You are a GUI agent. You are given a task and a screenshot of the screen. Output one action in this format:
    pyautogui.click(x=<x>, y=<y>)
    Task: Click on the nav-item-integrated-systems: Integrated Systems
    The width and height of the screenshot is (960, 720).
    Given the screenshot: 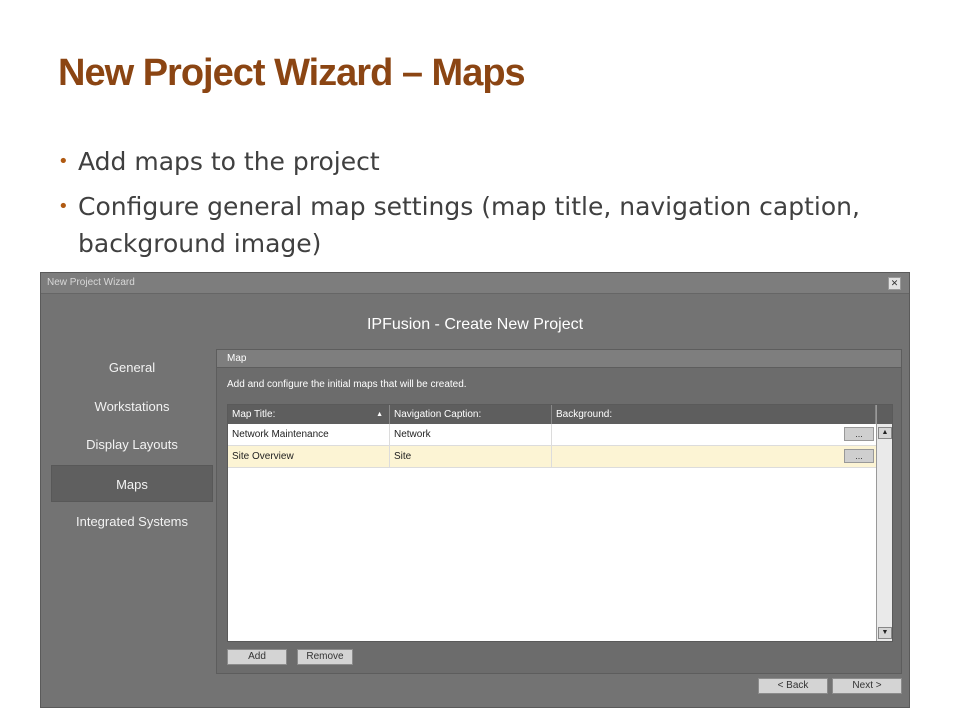 What is the action you would take?
    pyautogui.click(x=132, y=521)
    